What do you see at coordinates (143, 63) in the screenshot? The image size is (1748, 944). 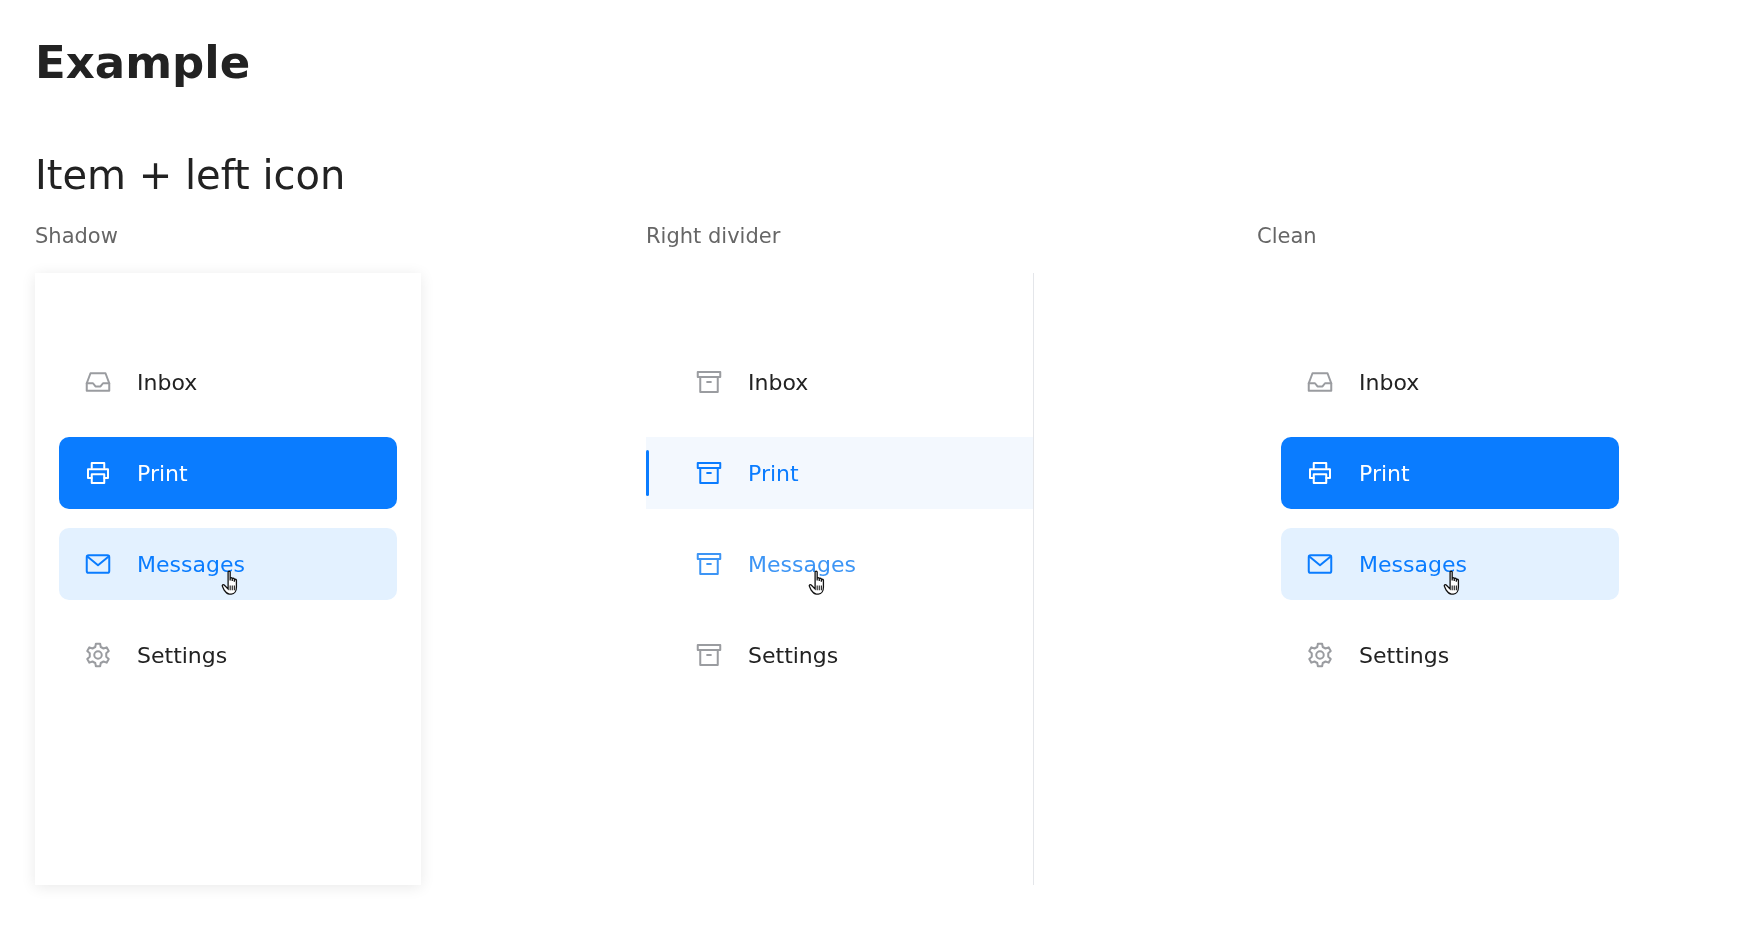 I see `page-title: Example` at bounding box center [143, 63].